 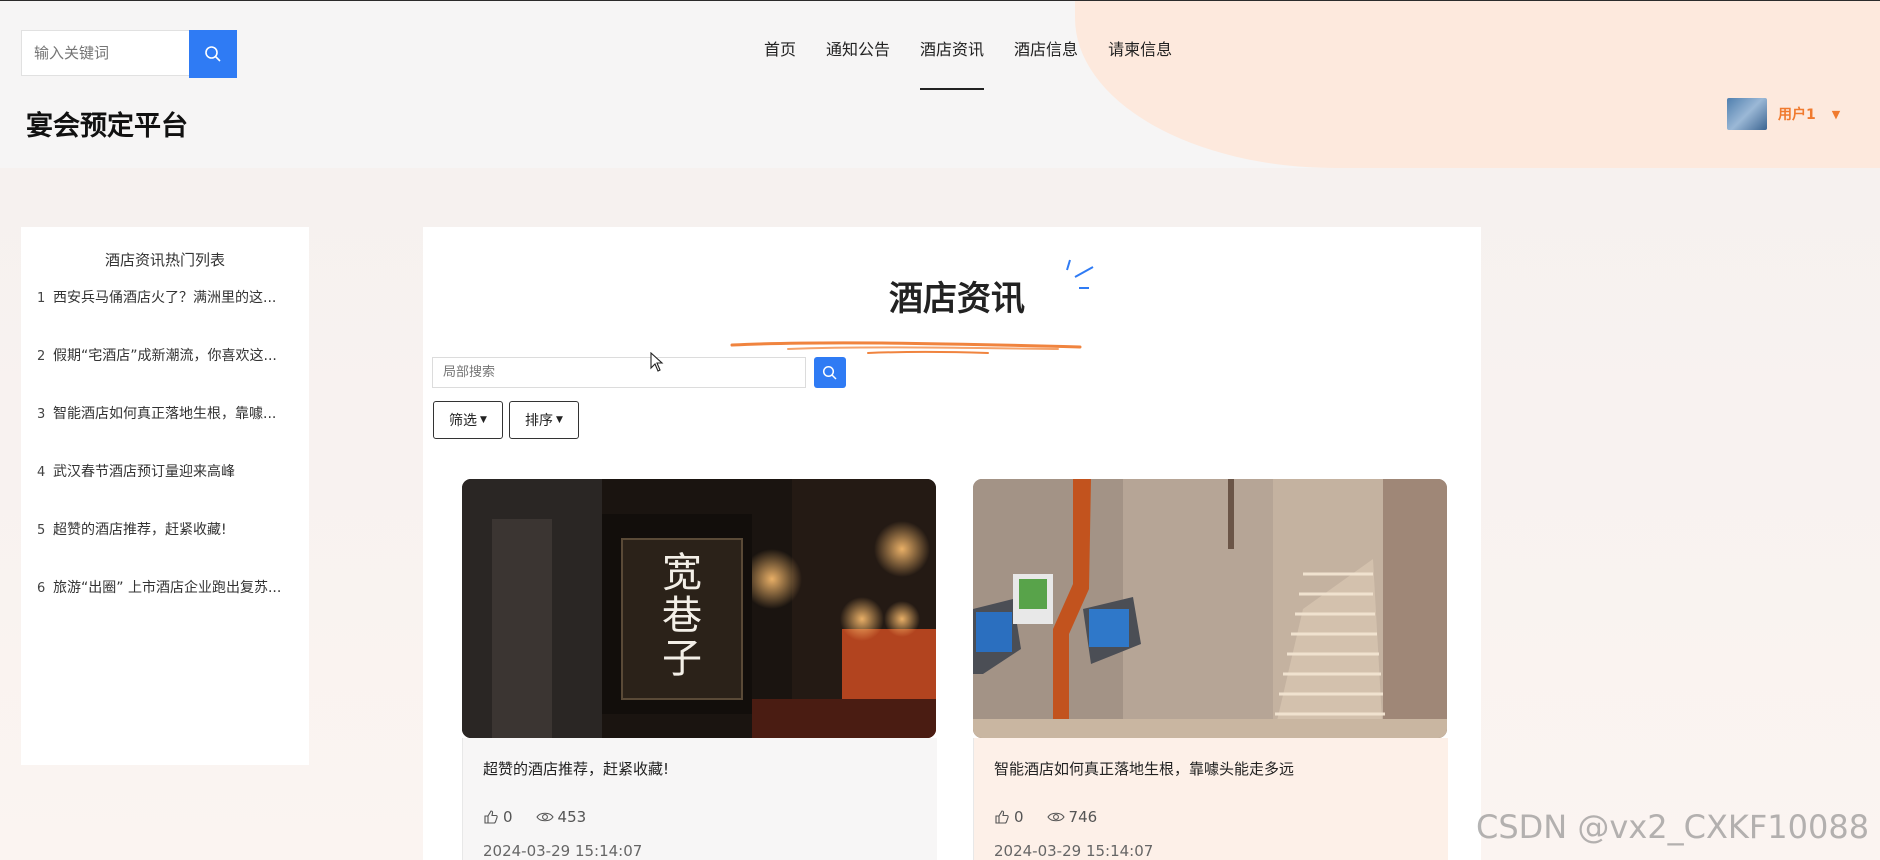 What do you see at coordinates (1747, 114) in the screenshot?
I see `avatar` at bounding box center [1747, 114].